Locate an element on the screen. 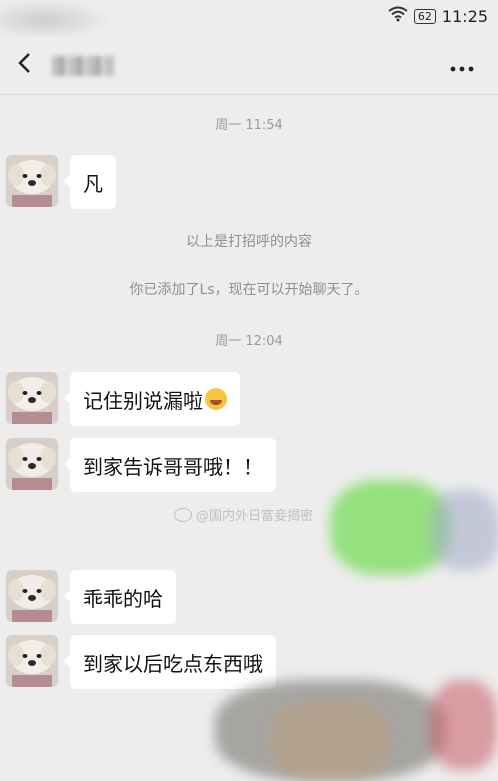  system-message: 你已添加了Ls，现在可以开始聊天了。 is located at coordinates (249, 290).